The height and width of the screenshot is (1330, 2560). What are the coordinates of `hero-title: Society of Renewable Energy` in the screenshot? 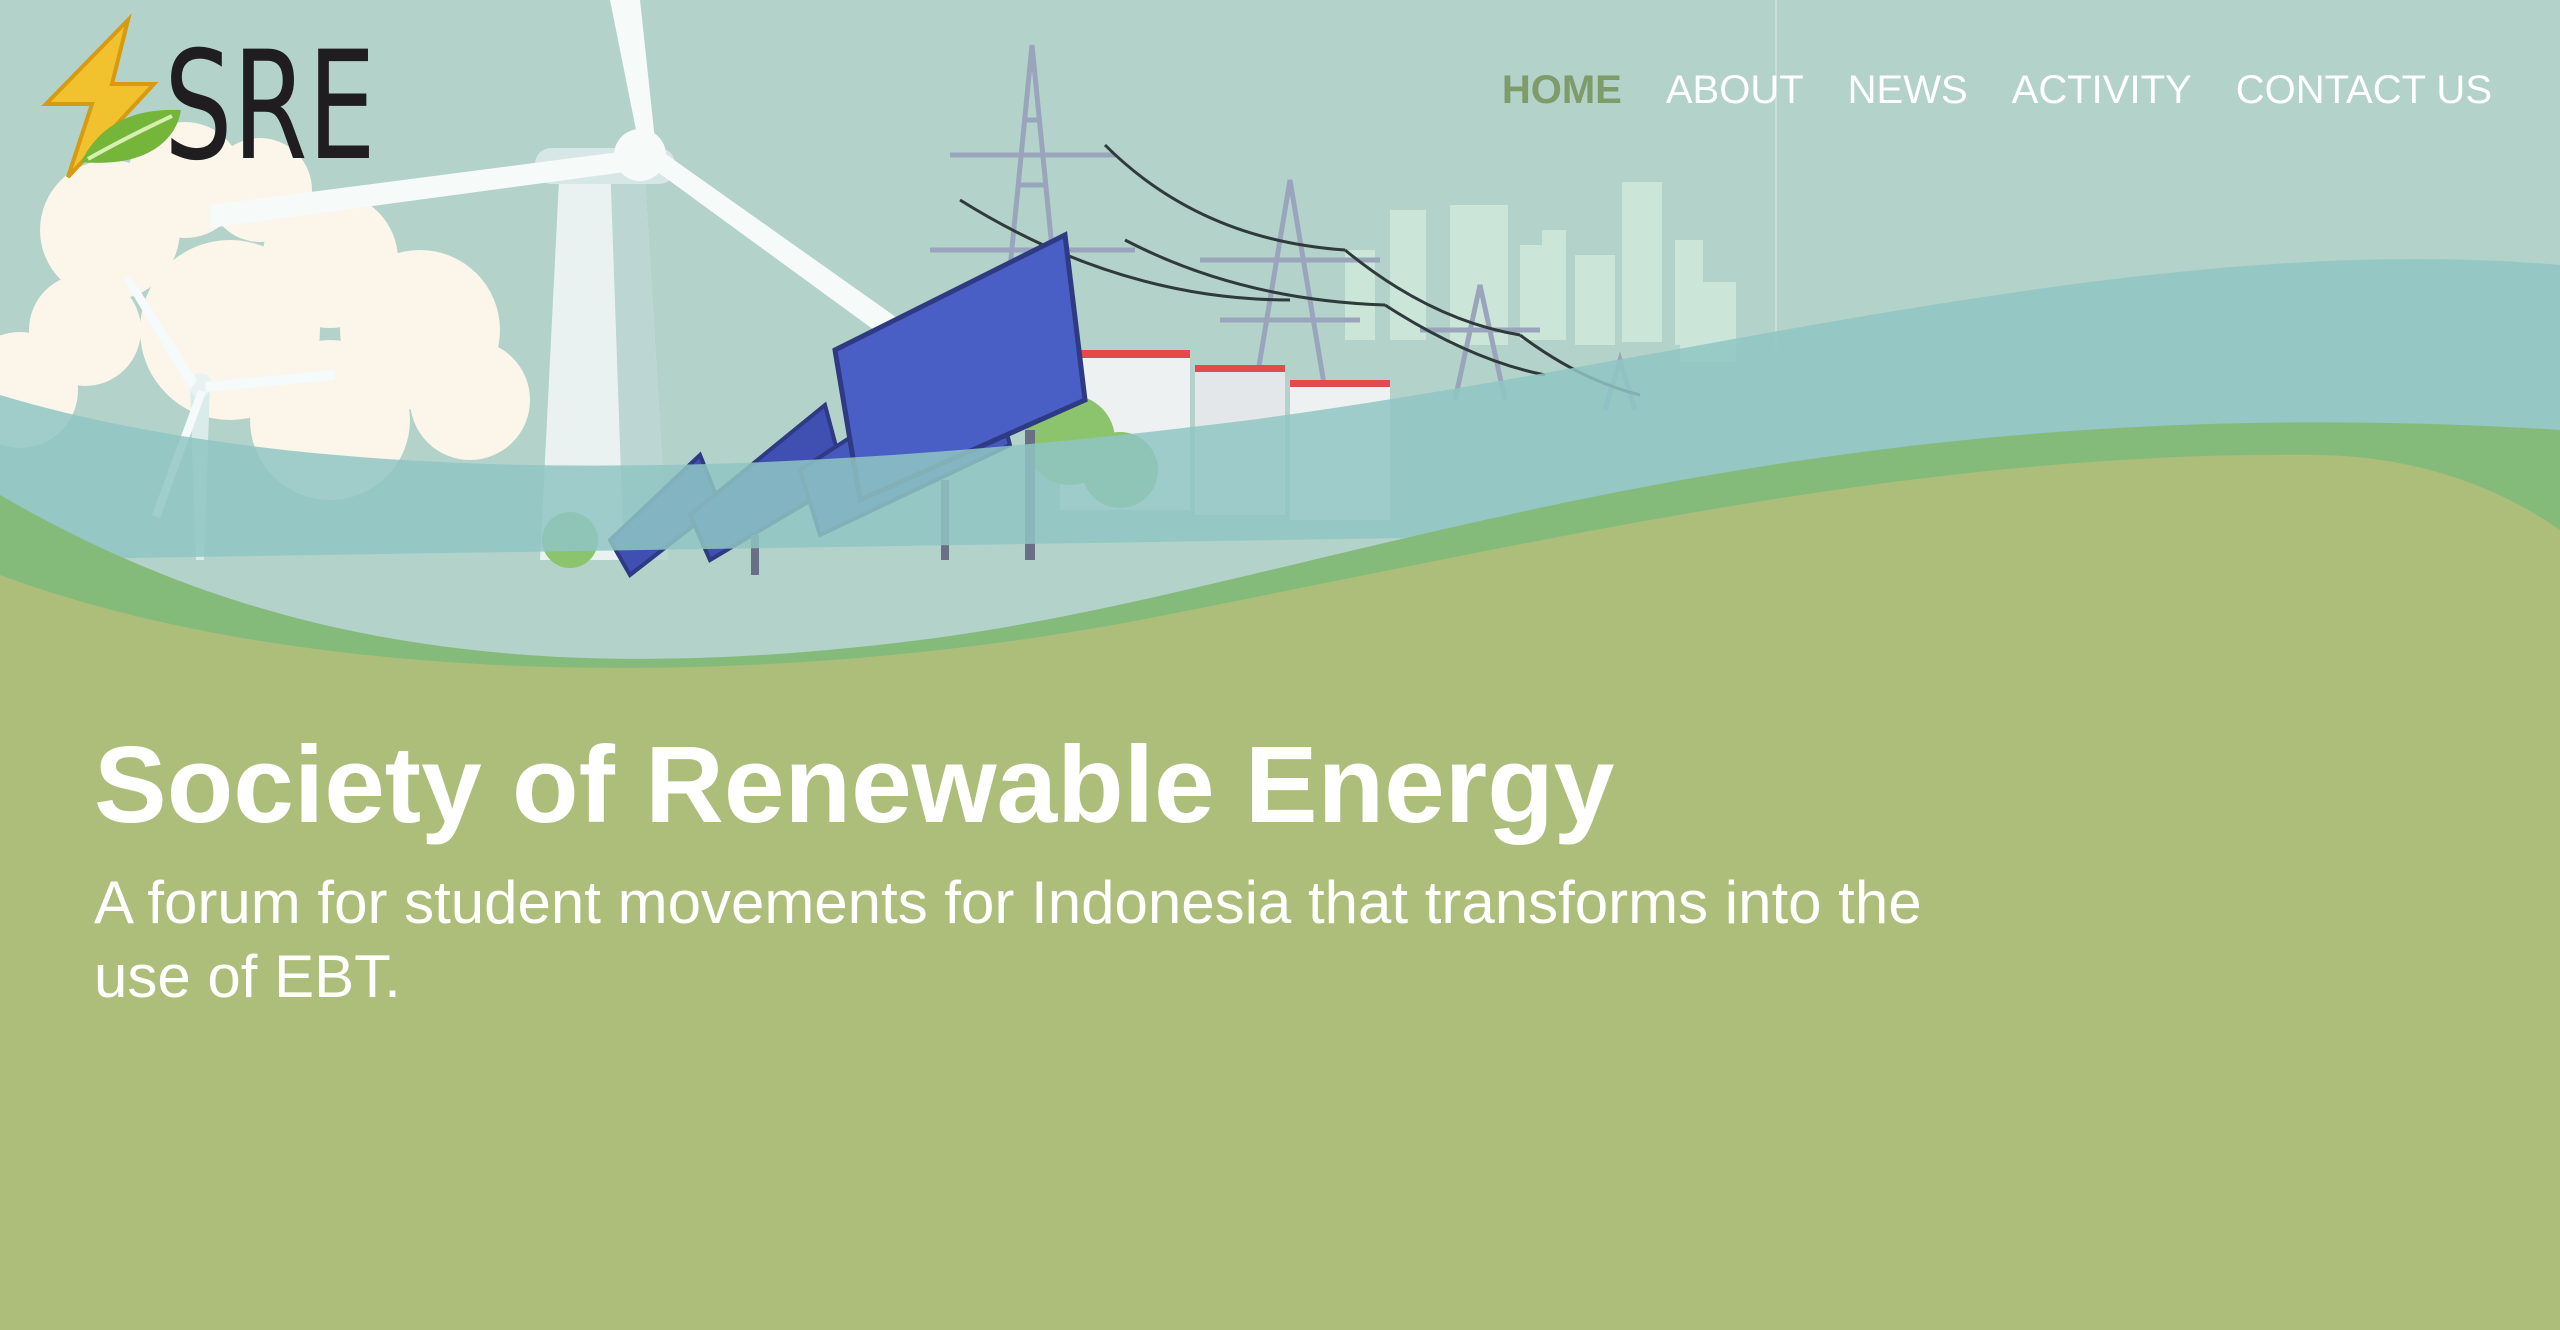 It's located at (854, 785).